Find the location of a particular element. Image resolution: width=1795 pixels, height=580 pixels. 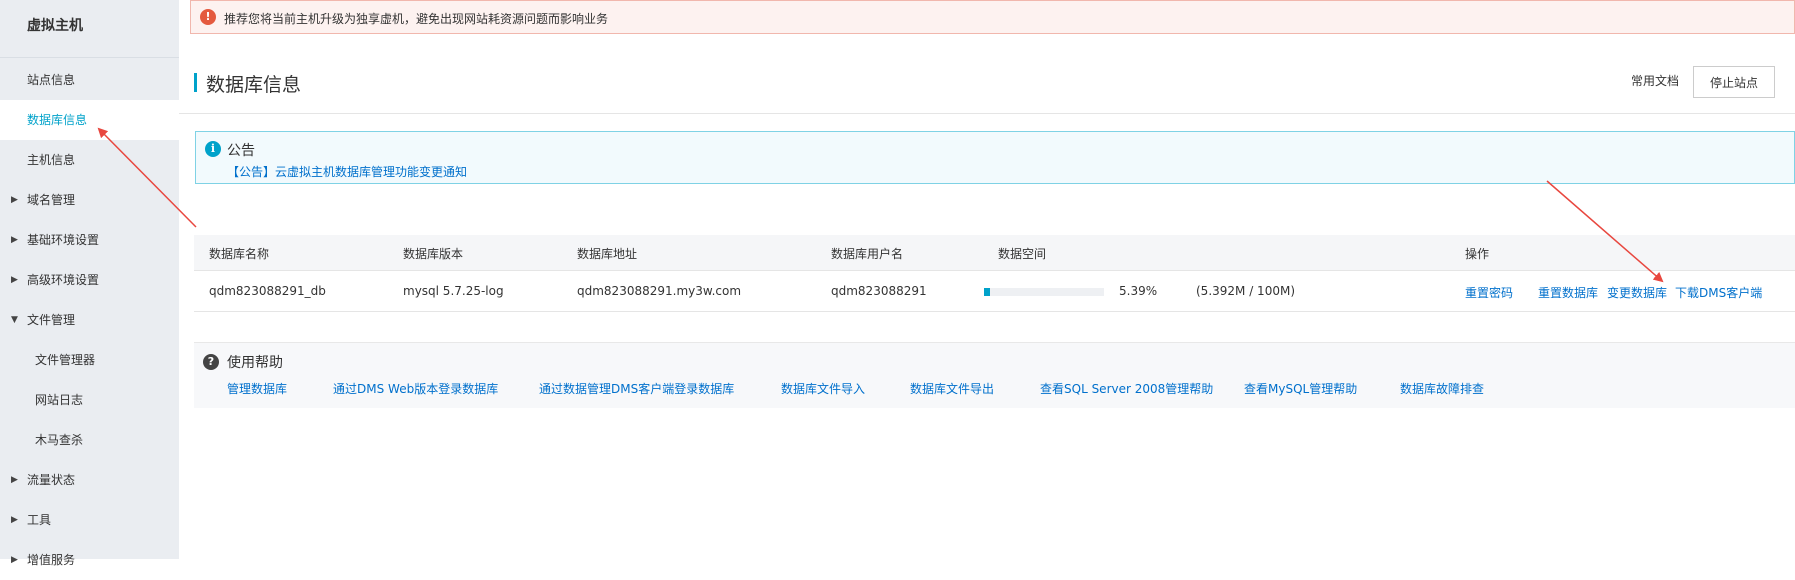

usage-progress-bar is located at coordinates (1044, 292).